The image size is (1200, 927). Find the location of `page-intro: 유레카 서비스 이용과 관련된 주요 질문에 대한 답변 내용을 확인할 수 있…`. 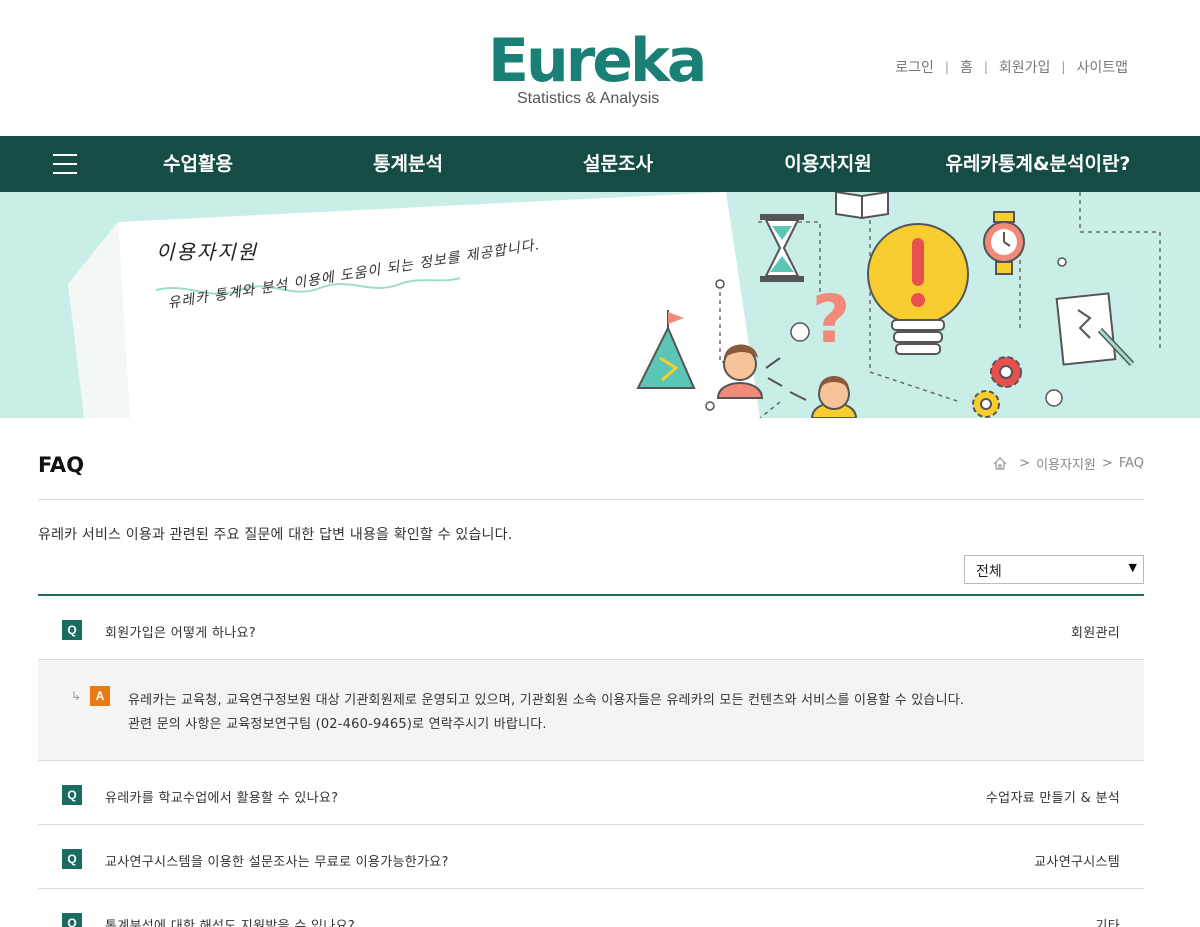

page-intro: 유레카 서비스 이용과 관련된 주요 질문에 대한 답변 내용을 확인할 수 있… is located at coordinates (275, 535).